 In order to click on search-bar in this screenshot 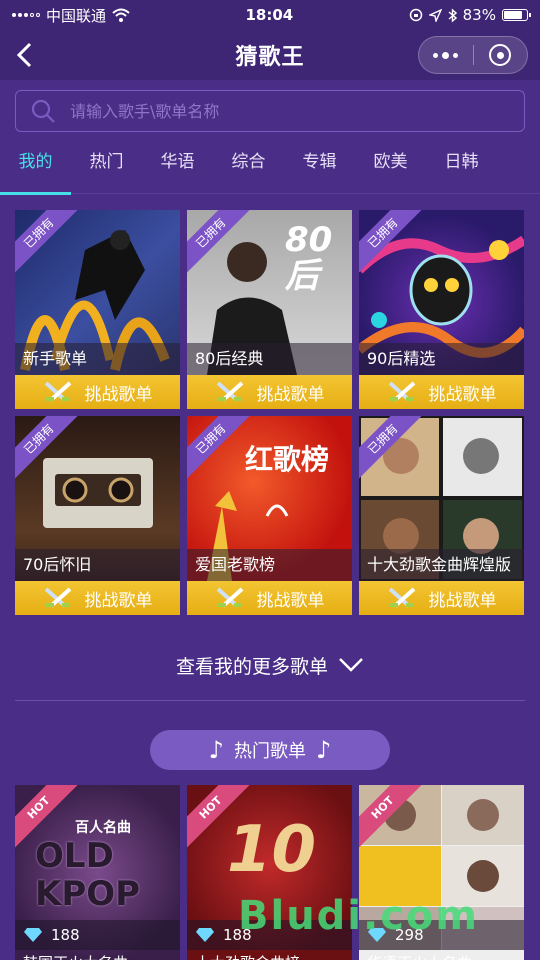, I will do `click(270, 111)`.